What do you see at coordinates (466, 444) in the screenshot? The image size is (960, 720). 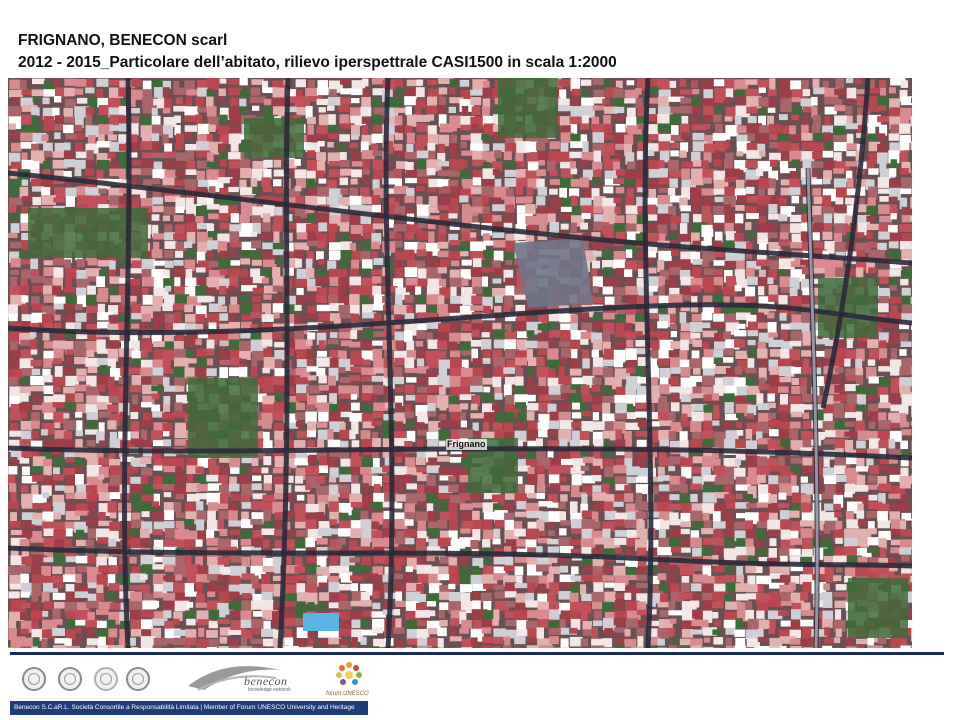 I see `place-label-frignano: Frignano` at bounding box center [466, 444].